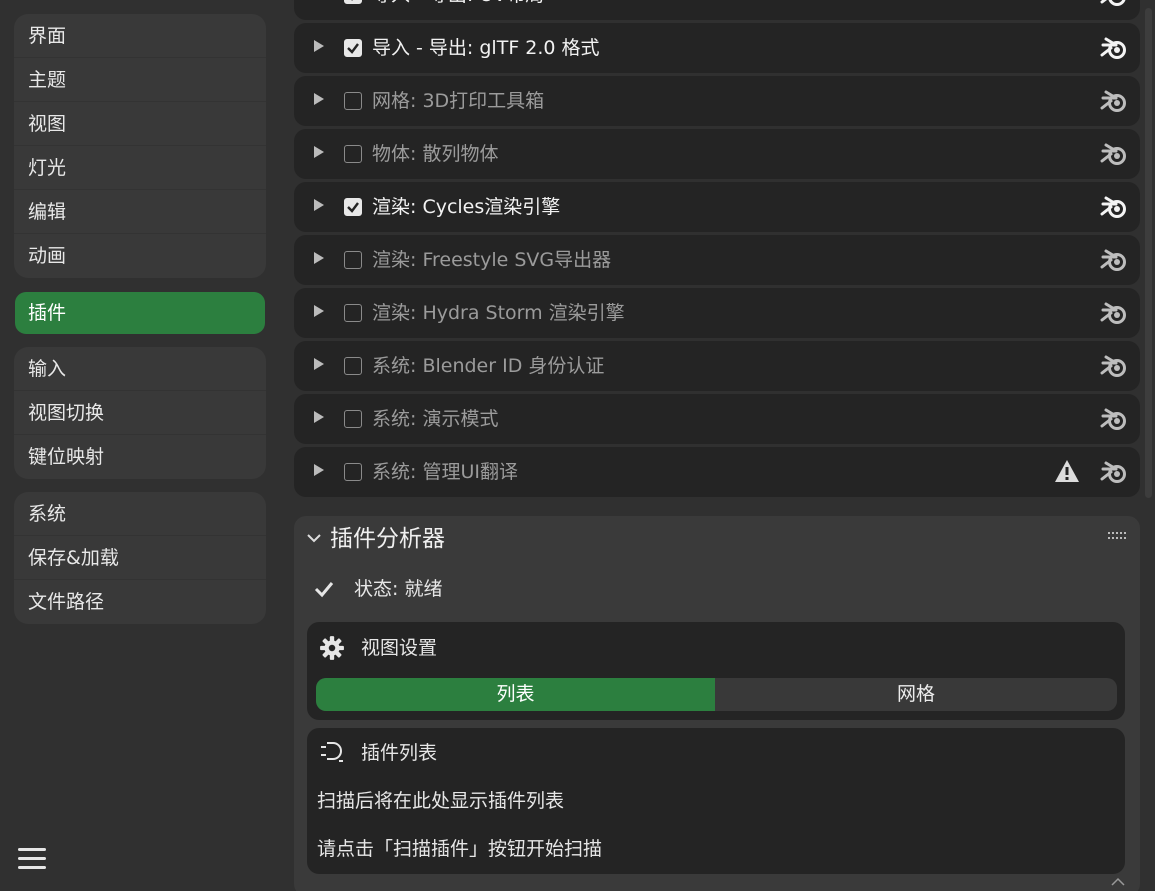 This screenshot has height=891, width=1155. What do you see at coordinates (441, 801) in the screenshot?
I see `addon-list-hint-1: 扫描后将在此处显示插件列表` at bounding box center [441, 801].